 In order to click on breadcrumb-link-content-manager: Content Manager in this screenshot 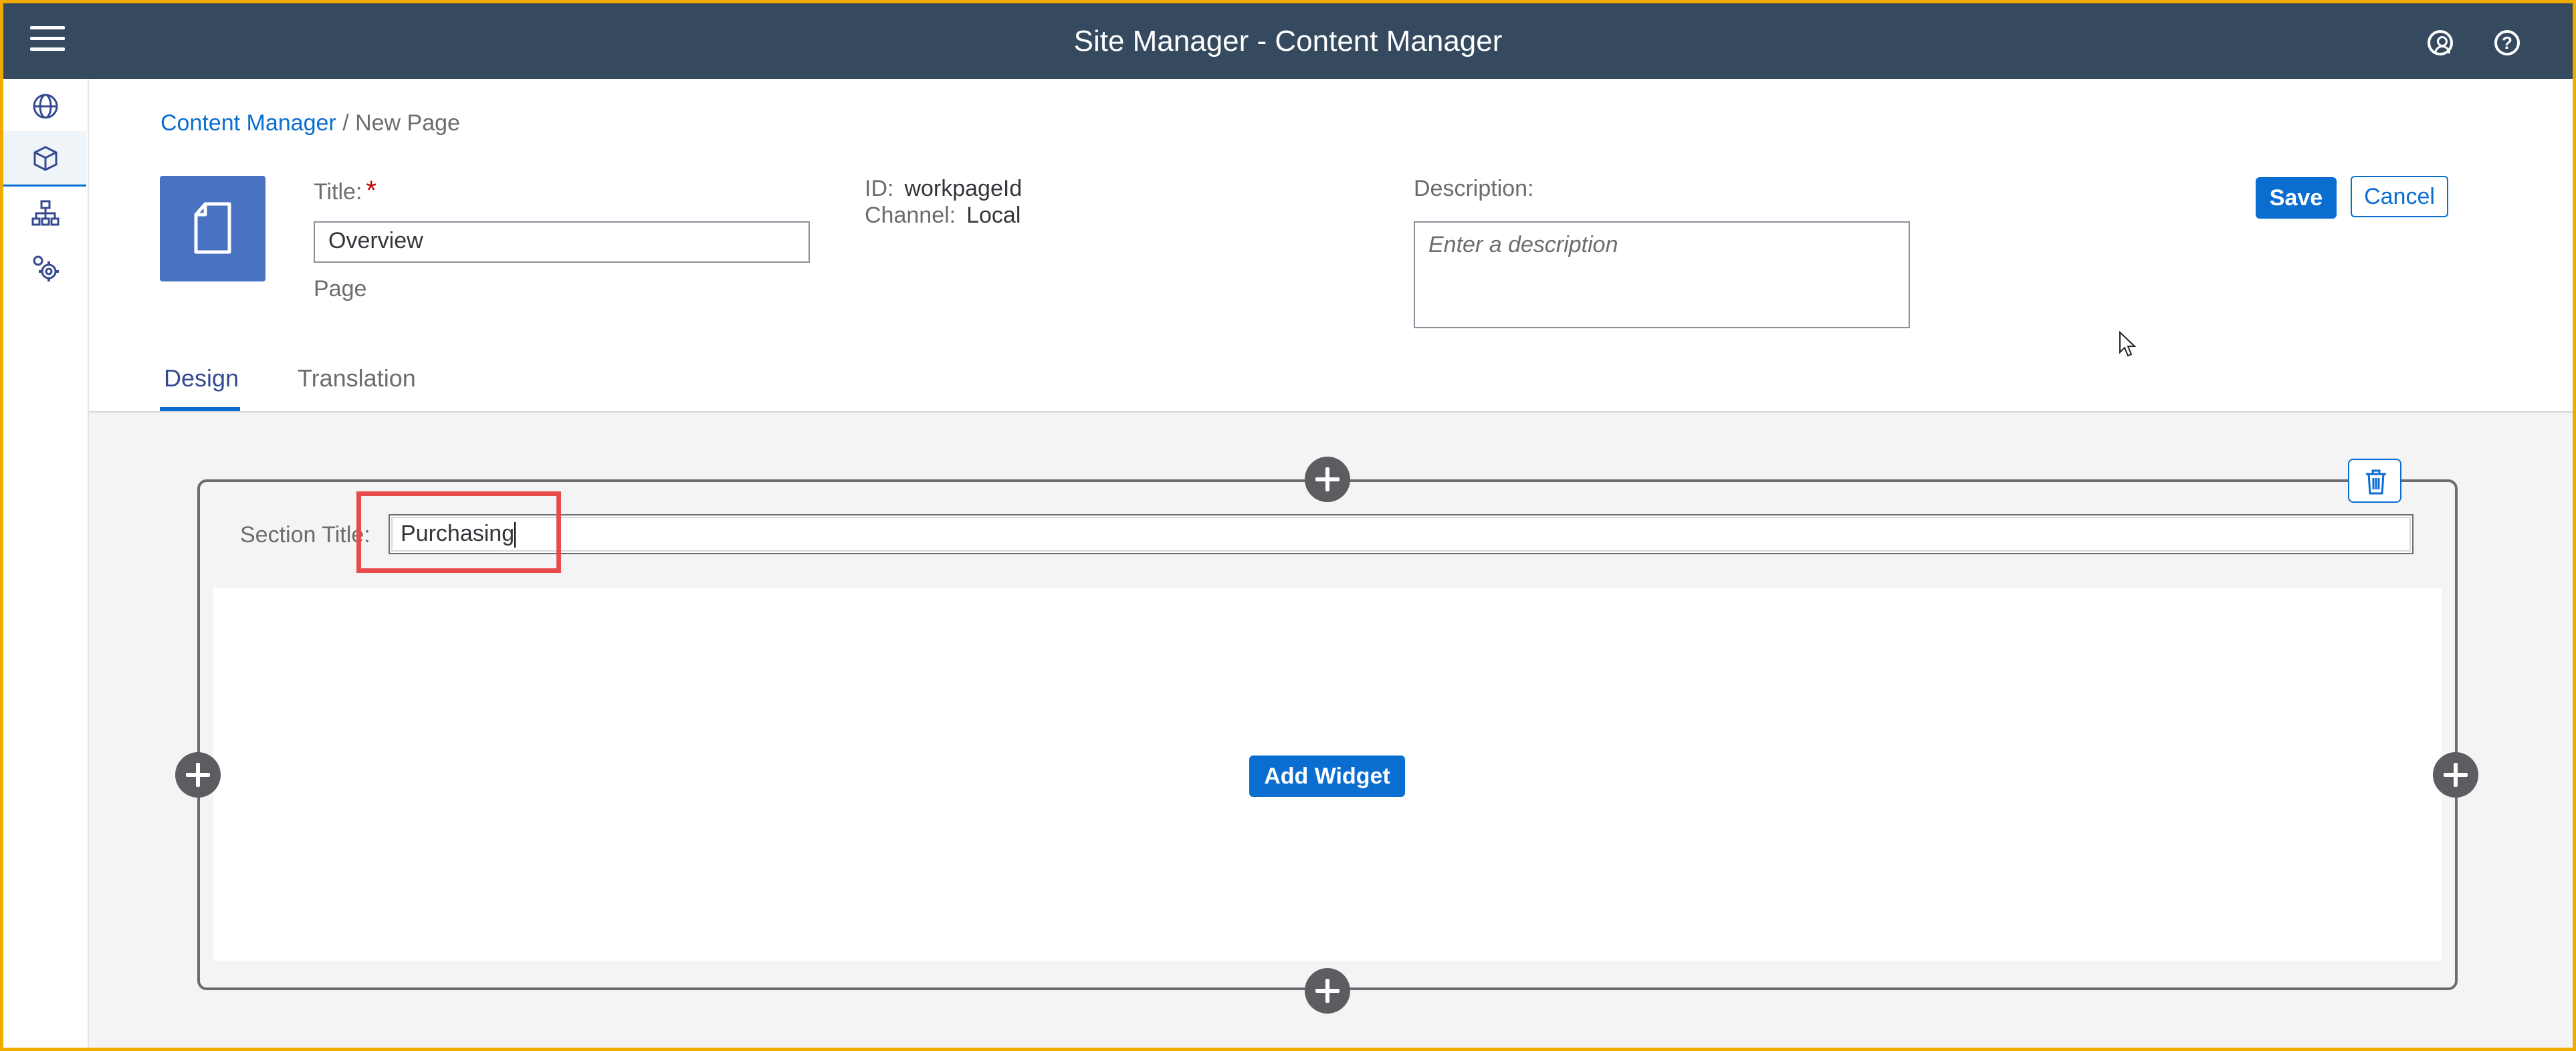, I will do `click(248, 123)`.